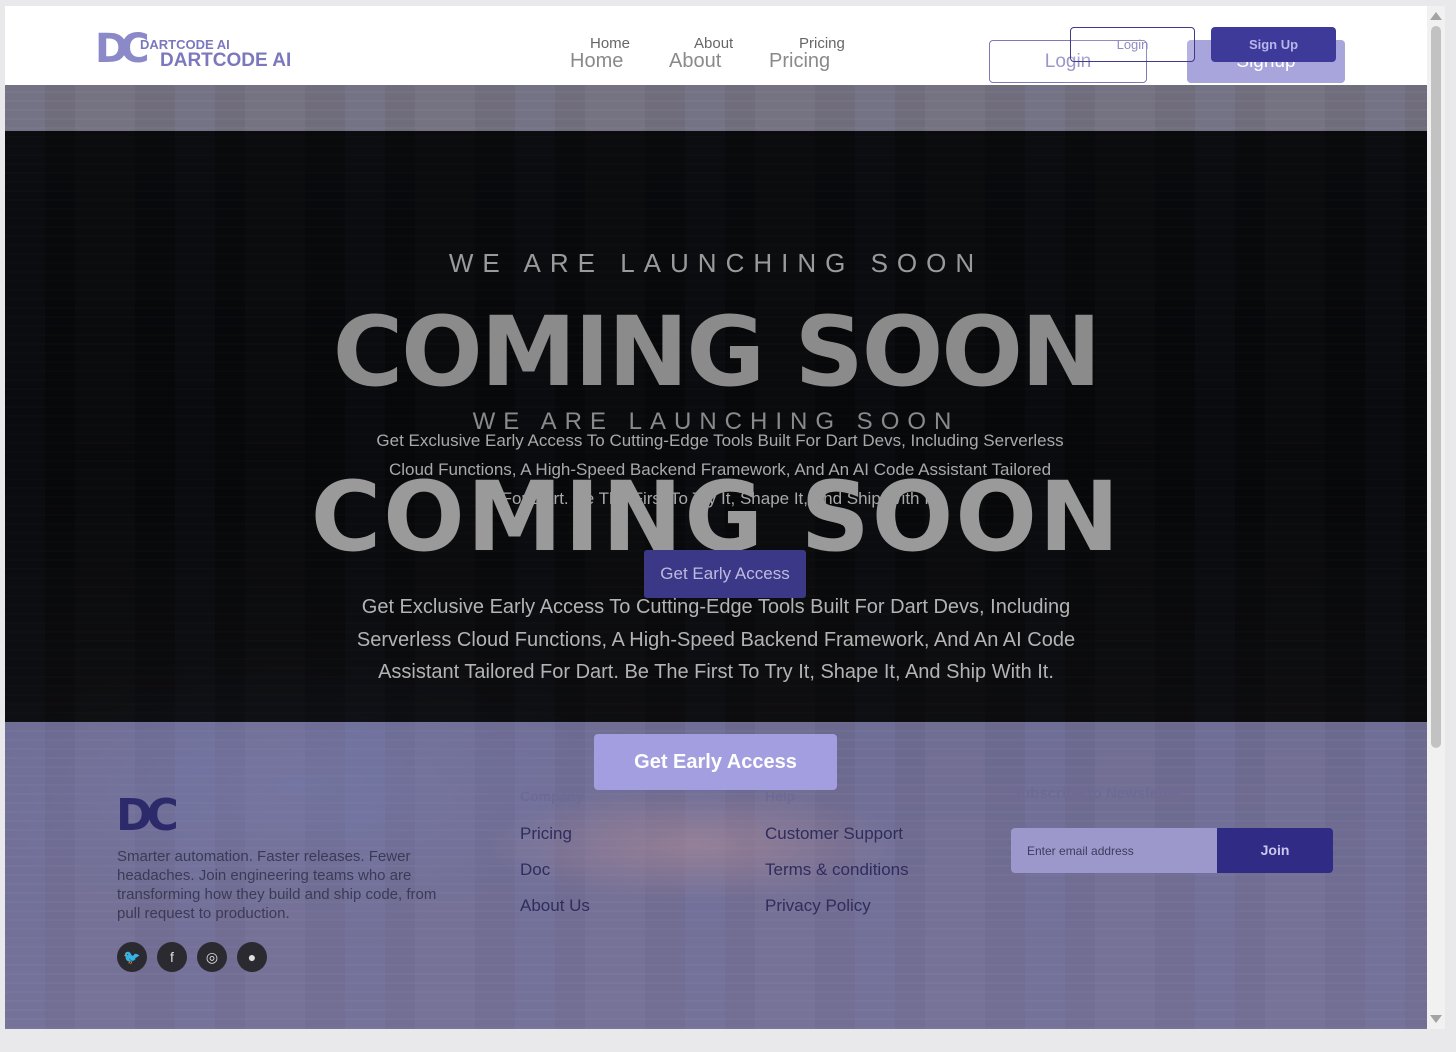  I want to click on footer-link-about-us: About Us, so click(555, 906).